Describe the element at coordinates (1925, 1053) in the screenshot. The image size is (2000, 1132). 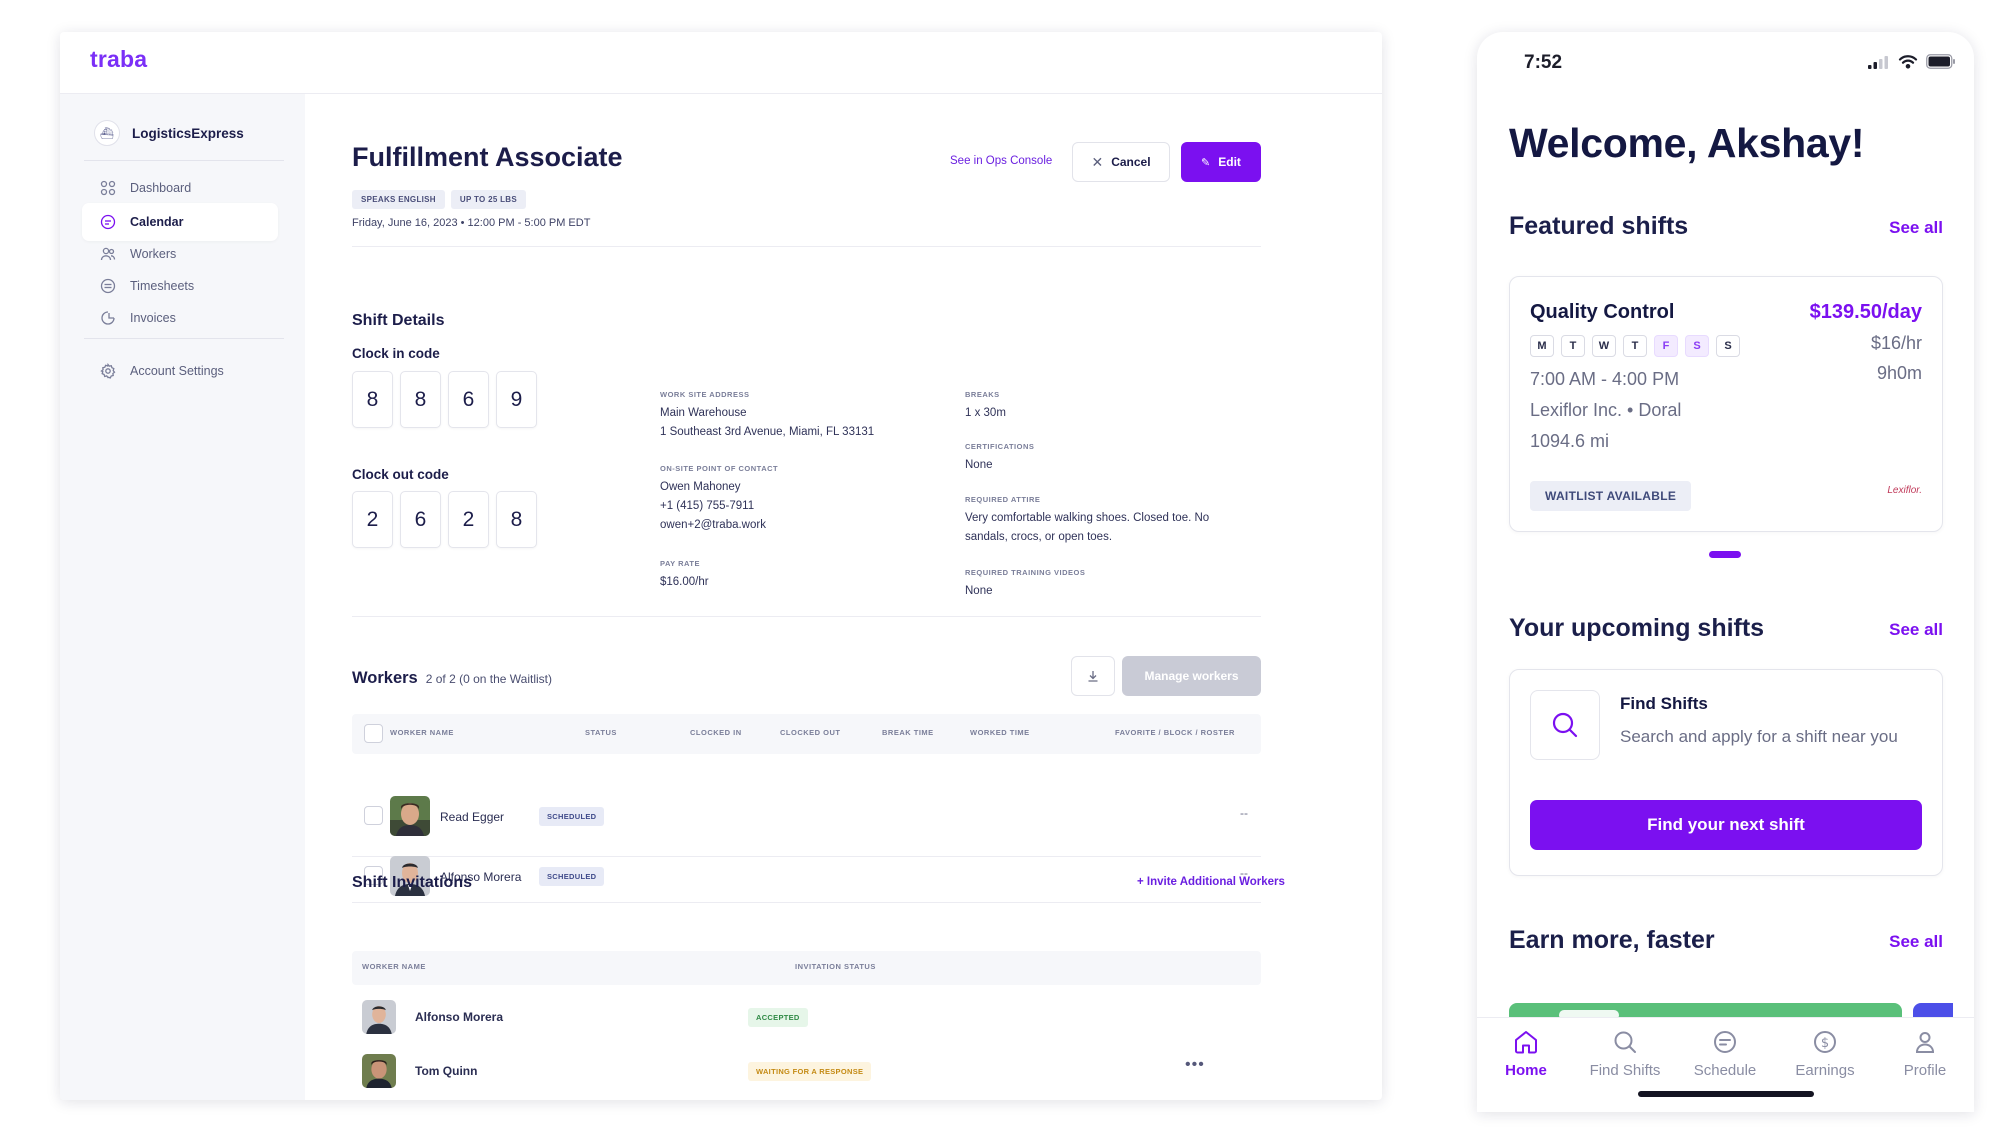
I see `tab-profile: Profile` at that location.